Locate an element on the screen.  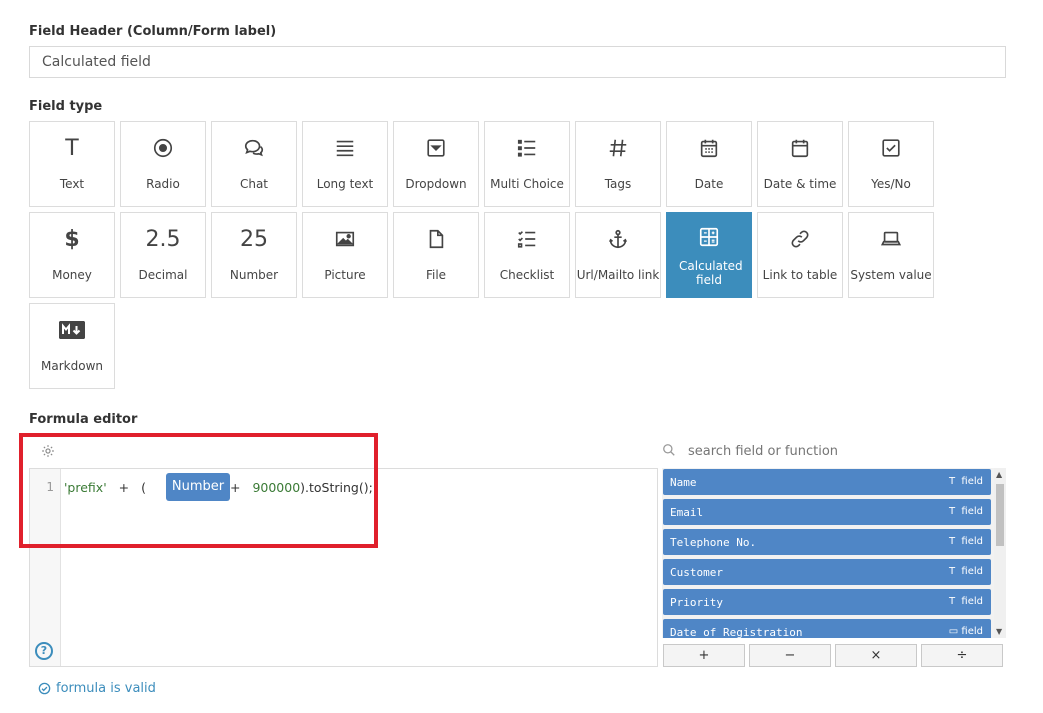
field-search is located at coordinates (832, 451).